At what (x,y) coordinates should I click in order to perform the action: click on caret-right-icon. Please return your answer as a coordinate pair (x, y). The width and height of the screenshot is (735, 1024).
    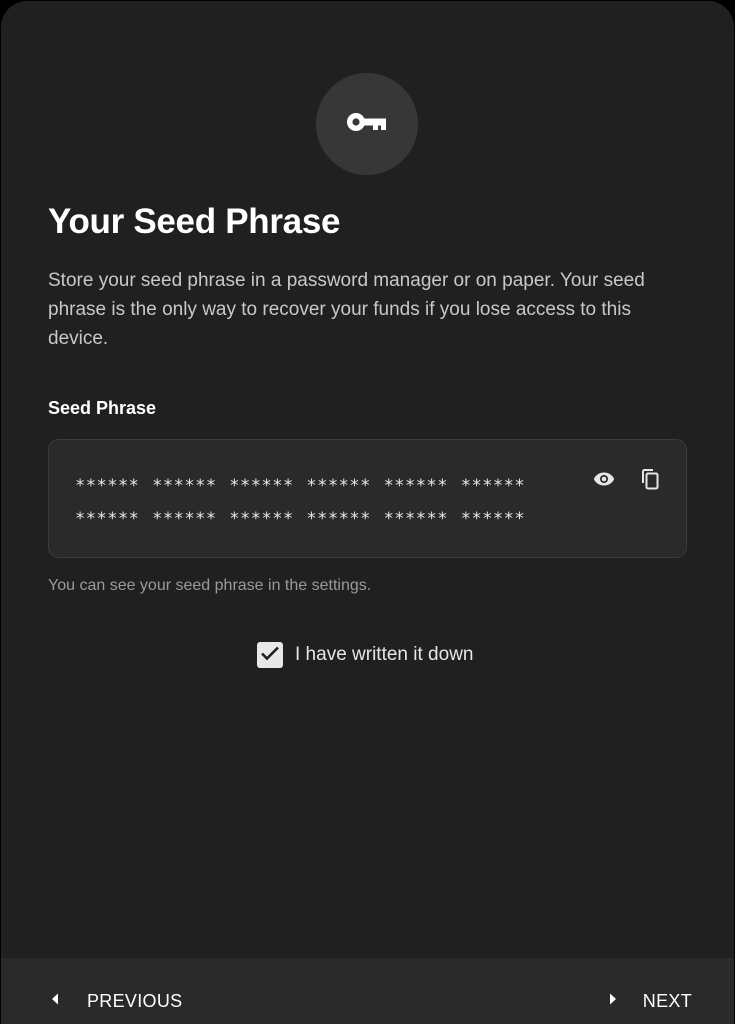
    Looking at the image, I should click on (613, 1001).